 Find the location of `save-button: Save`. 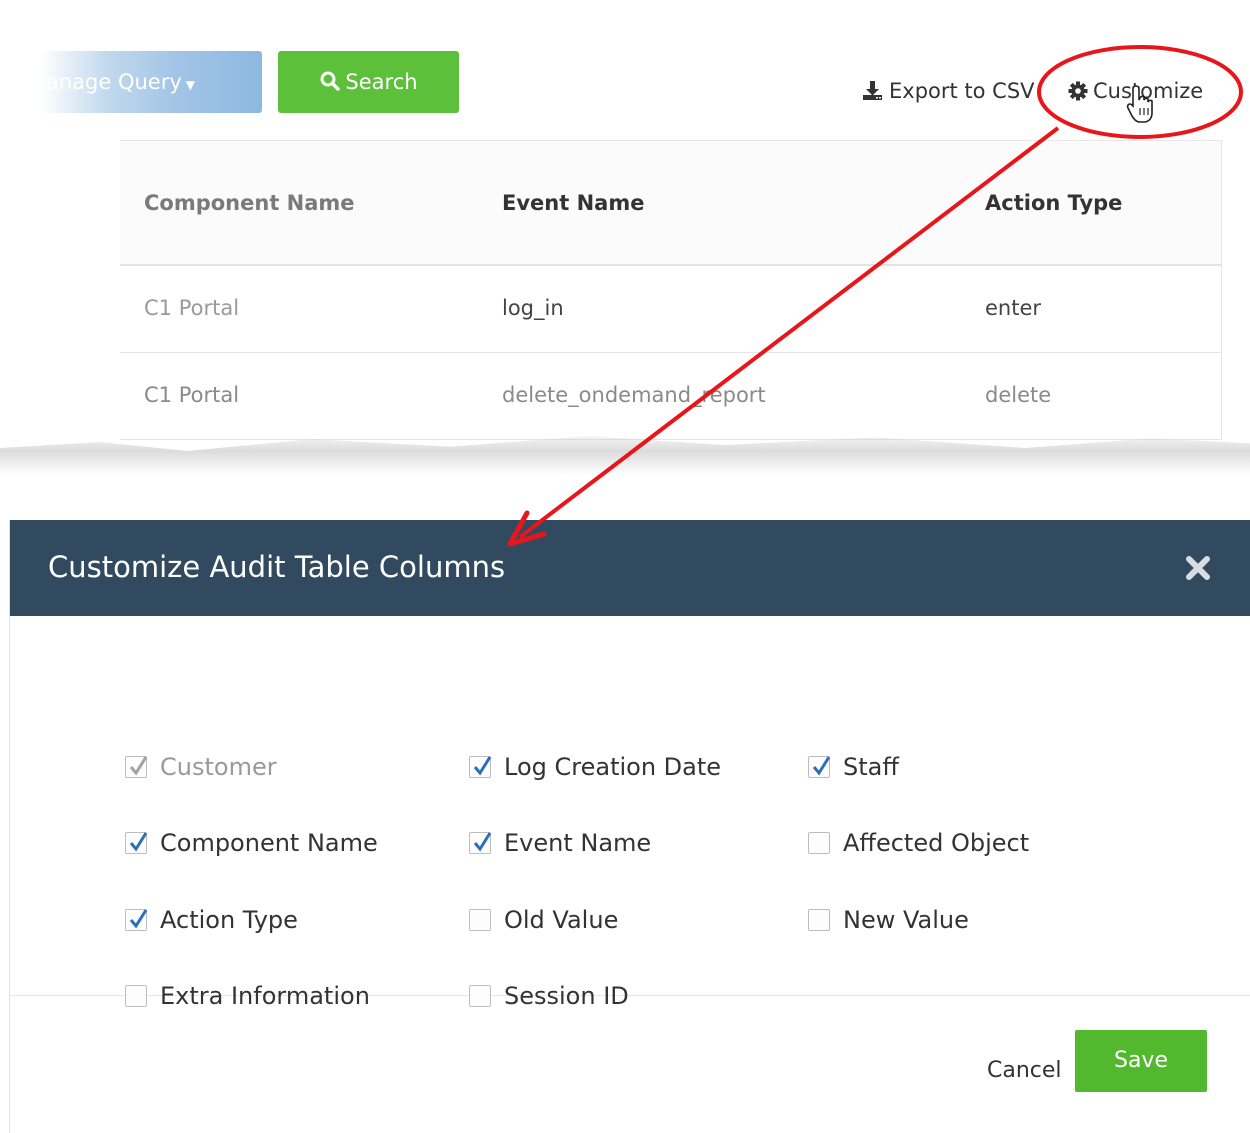

save-button: Save is located at coordinates (1141, 1061).